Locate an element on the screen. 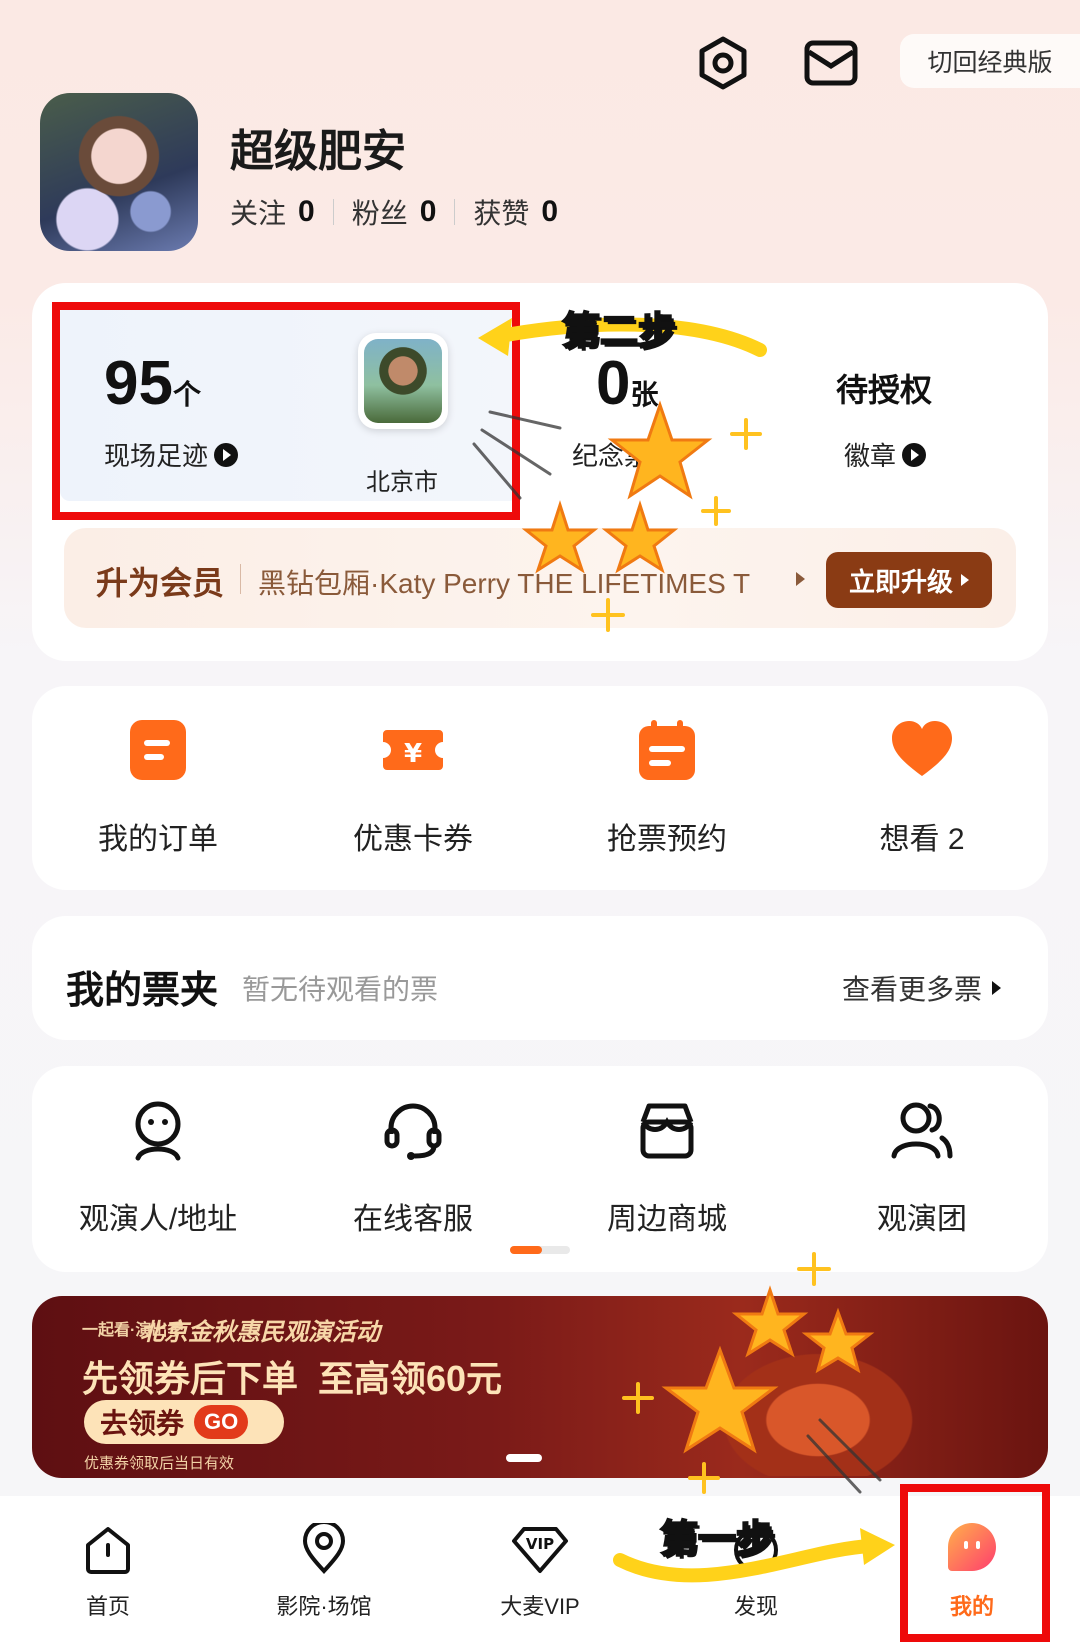 This screenshot has height=1642, width=1080. step-two-label: 第二步 is located at coordinates (619, 332).